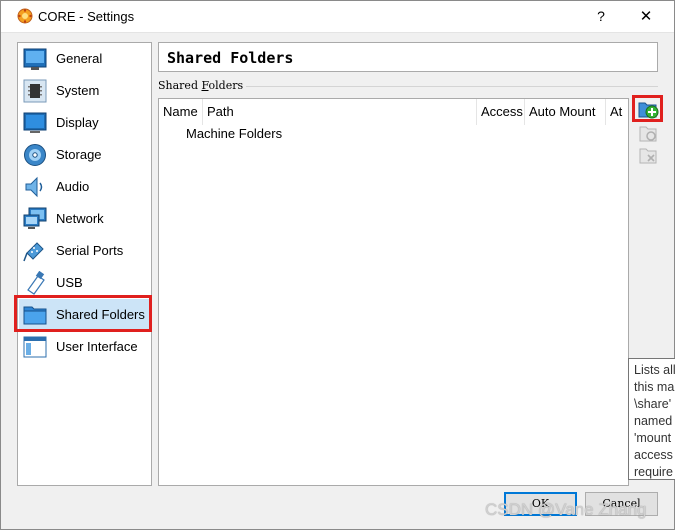 The image size is (675, 530). What do you see at coordinates (647, 108) in the screenshot?
I see `highlight-annotation-add` at bounding box center [647, 108].